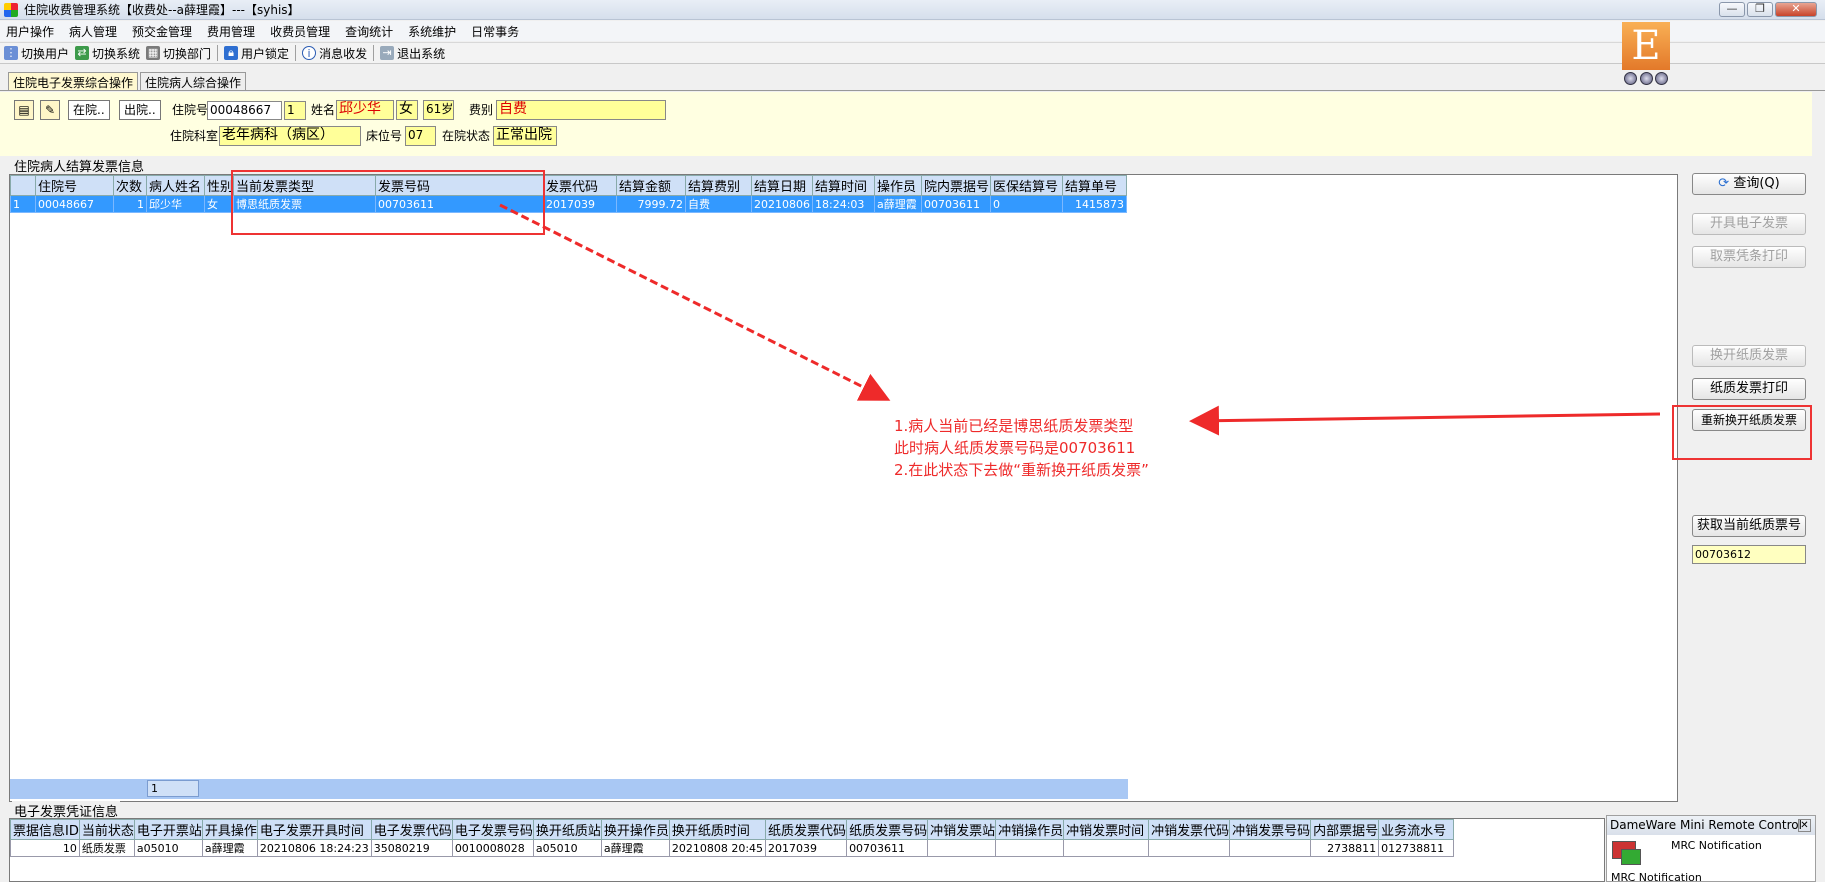 The height and width of the screenshot is (882, 1825). Describe the element at coordinates (1706, 825) in the screenshot. I see `dameware-title: DameWare Mini Remote Control` at that location.